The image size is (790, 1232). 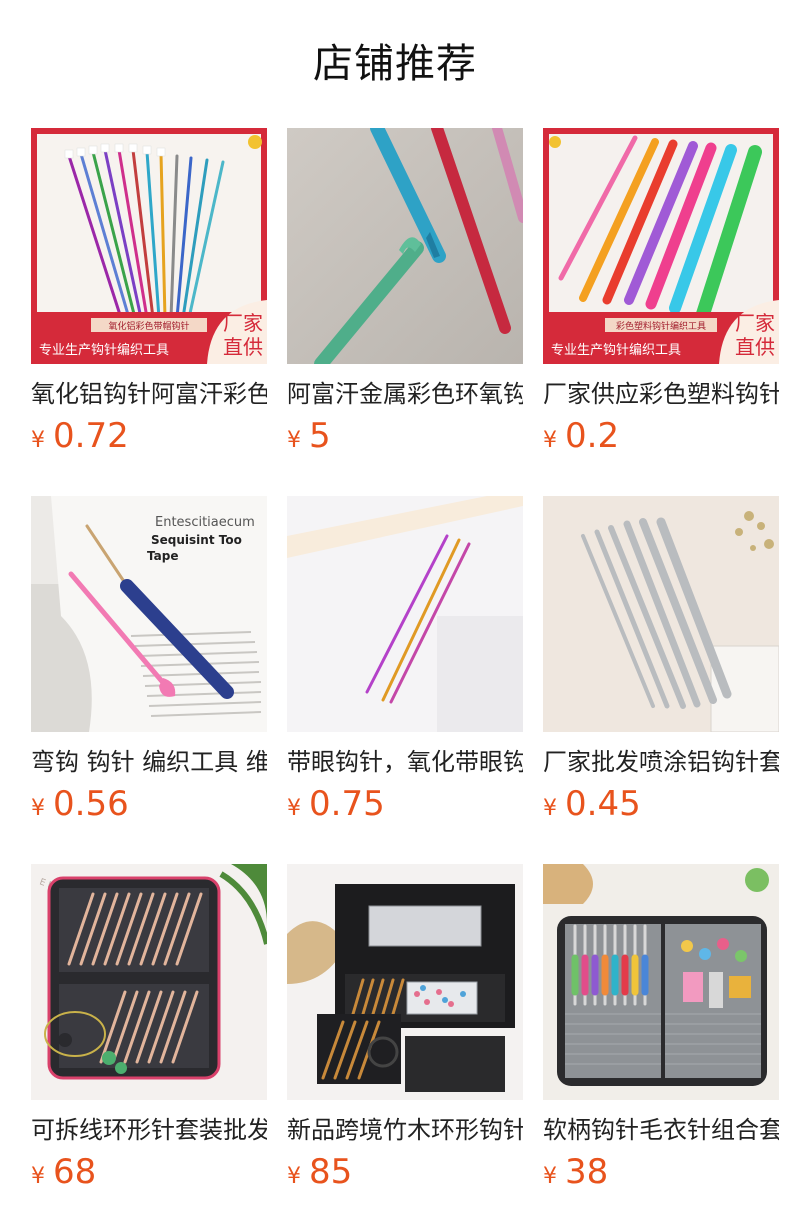 I want to click on grey-crochet-set-photo, so click(x=661, y=614).